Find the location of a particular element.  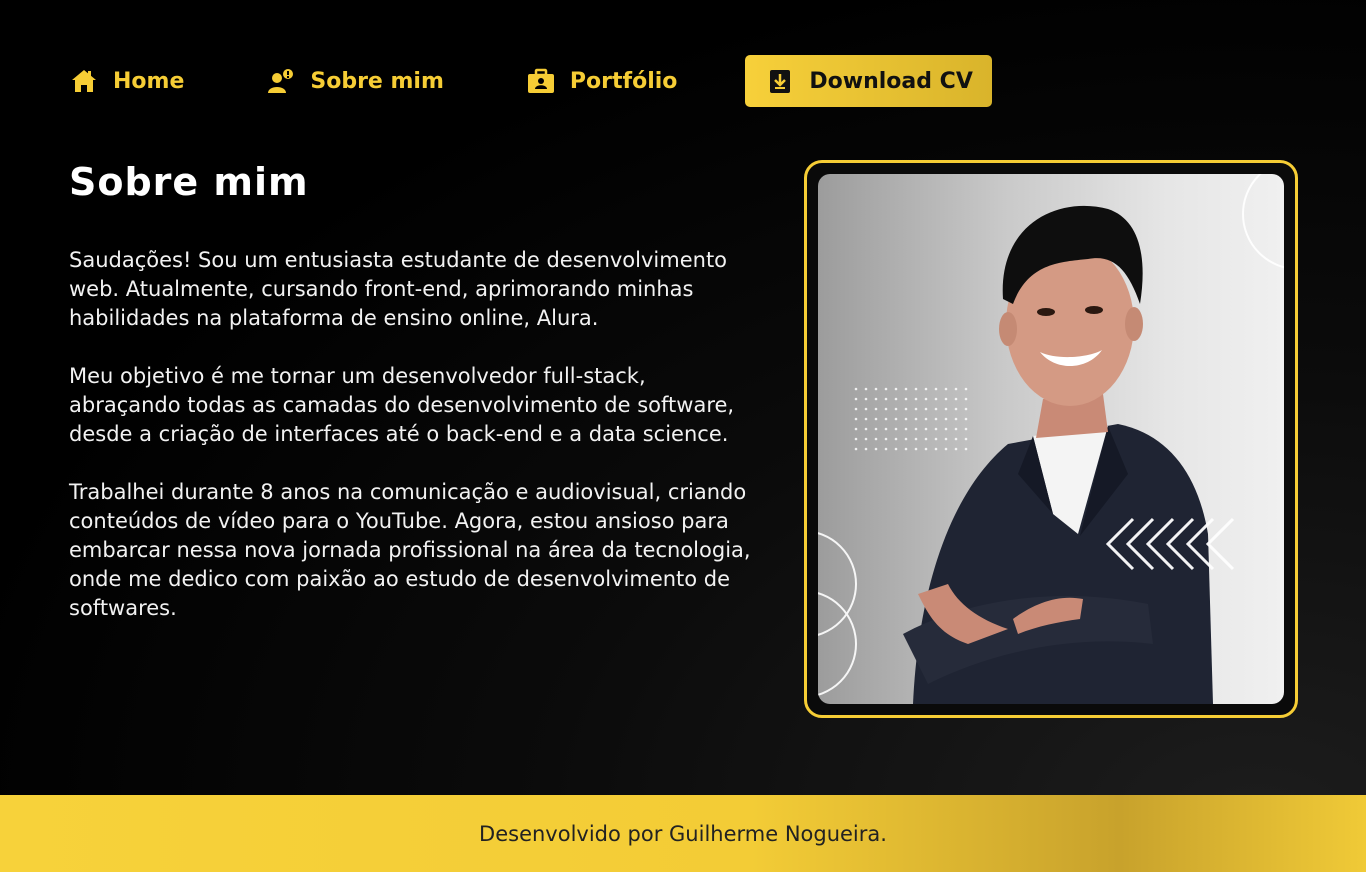

main-nav: Home Sobre mim Portfólio Download CV is located at coordinates (530, 81).